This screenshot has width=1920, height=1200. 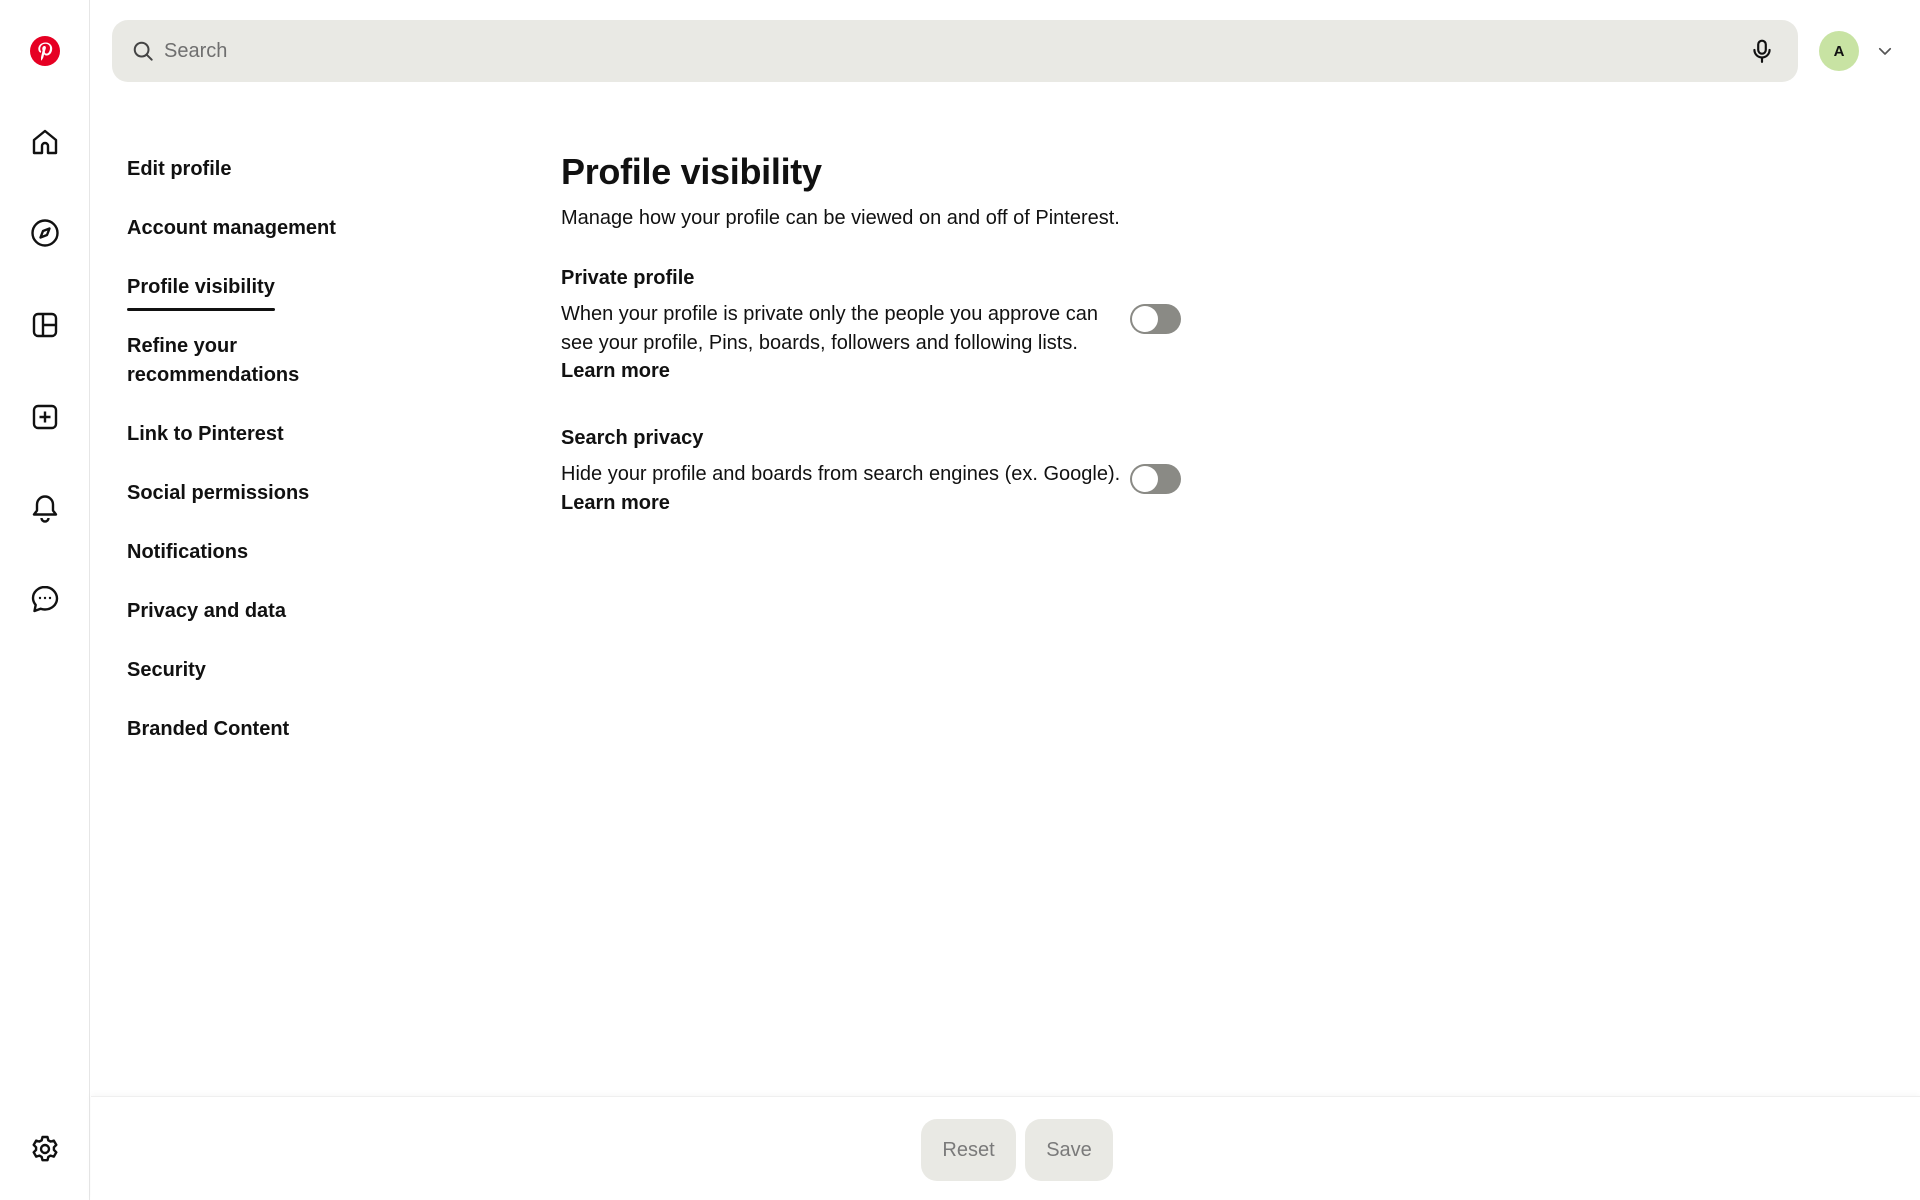 I want to click on save-button: Save, so click(x=1069, y=1150).